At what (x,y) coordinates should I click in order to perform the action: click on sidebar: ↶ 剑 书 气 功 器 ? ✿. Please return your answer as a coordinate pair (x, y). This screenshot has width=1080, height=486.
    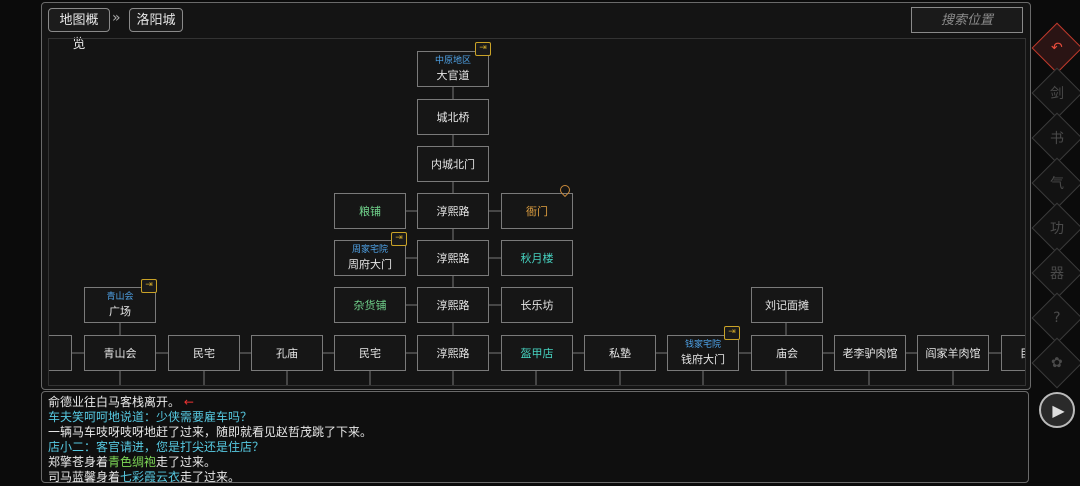
    Looking at the image, I should click on (1055, 206).